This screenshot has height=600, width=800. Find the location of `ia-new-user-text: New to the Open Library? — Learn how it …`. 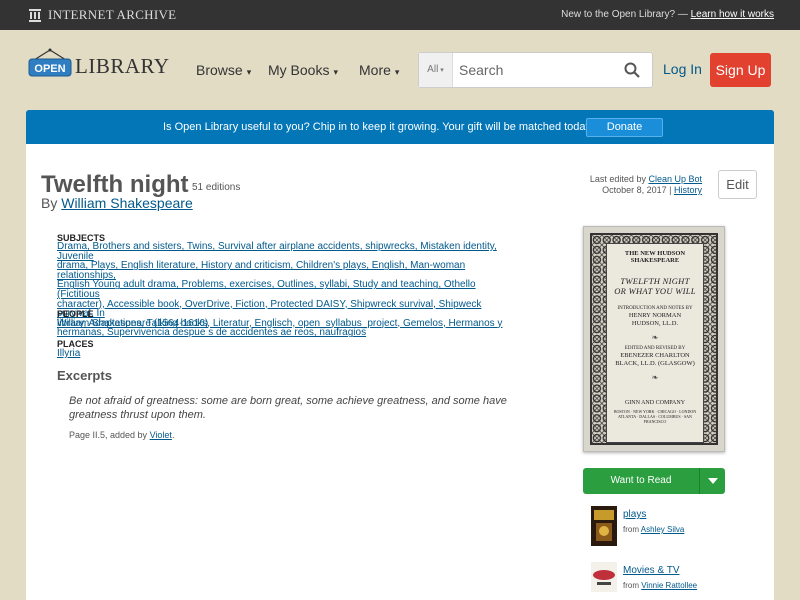

ia-new-user-text: New to the Open Library? — Learn how it … is located at coordinates (667, 14).